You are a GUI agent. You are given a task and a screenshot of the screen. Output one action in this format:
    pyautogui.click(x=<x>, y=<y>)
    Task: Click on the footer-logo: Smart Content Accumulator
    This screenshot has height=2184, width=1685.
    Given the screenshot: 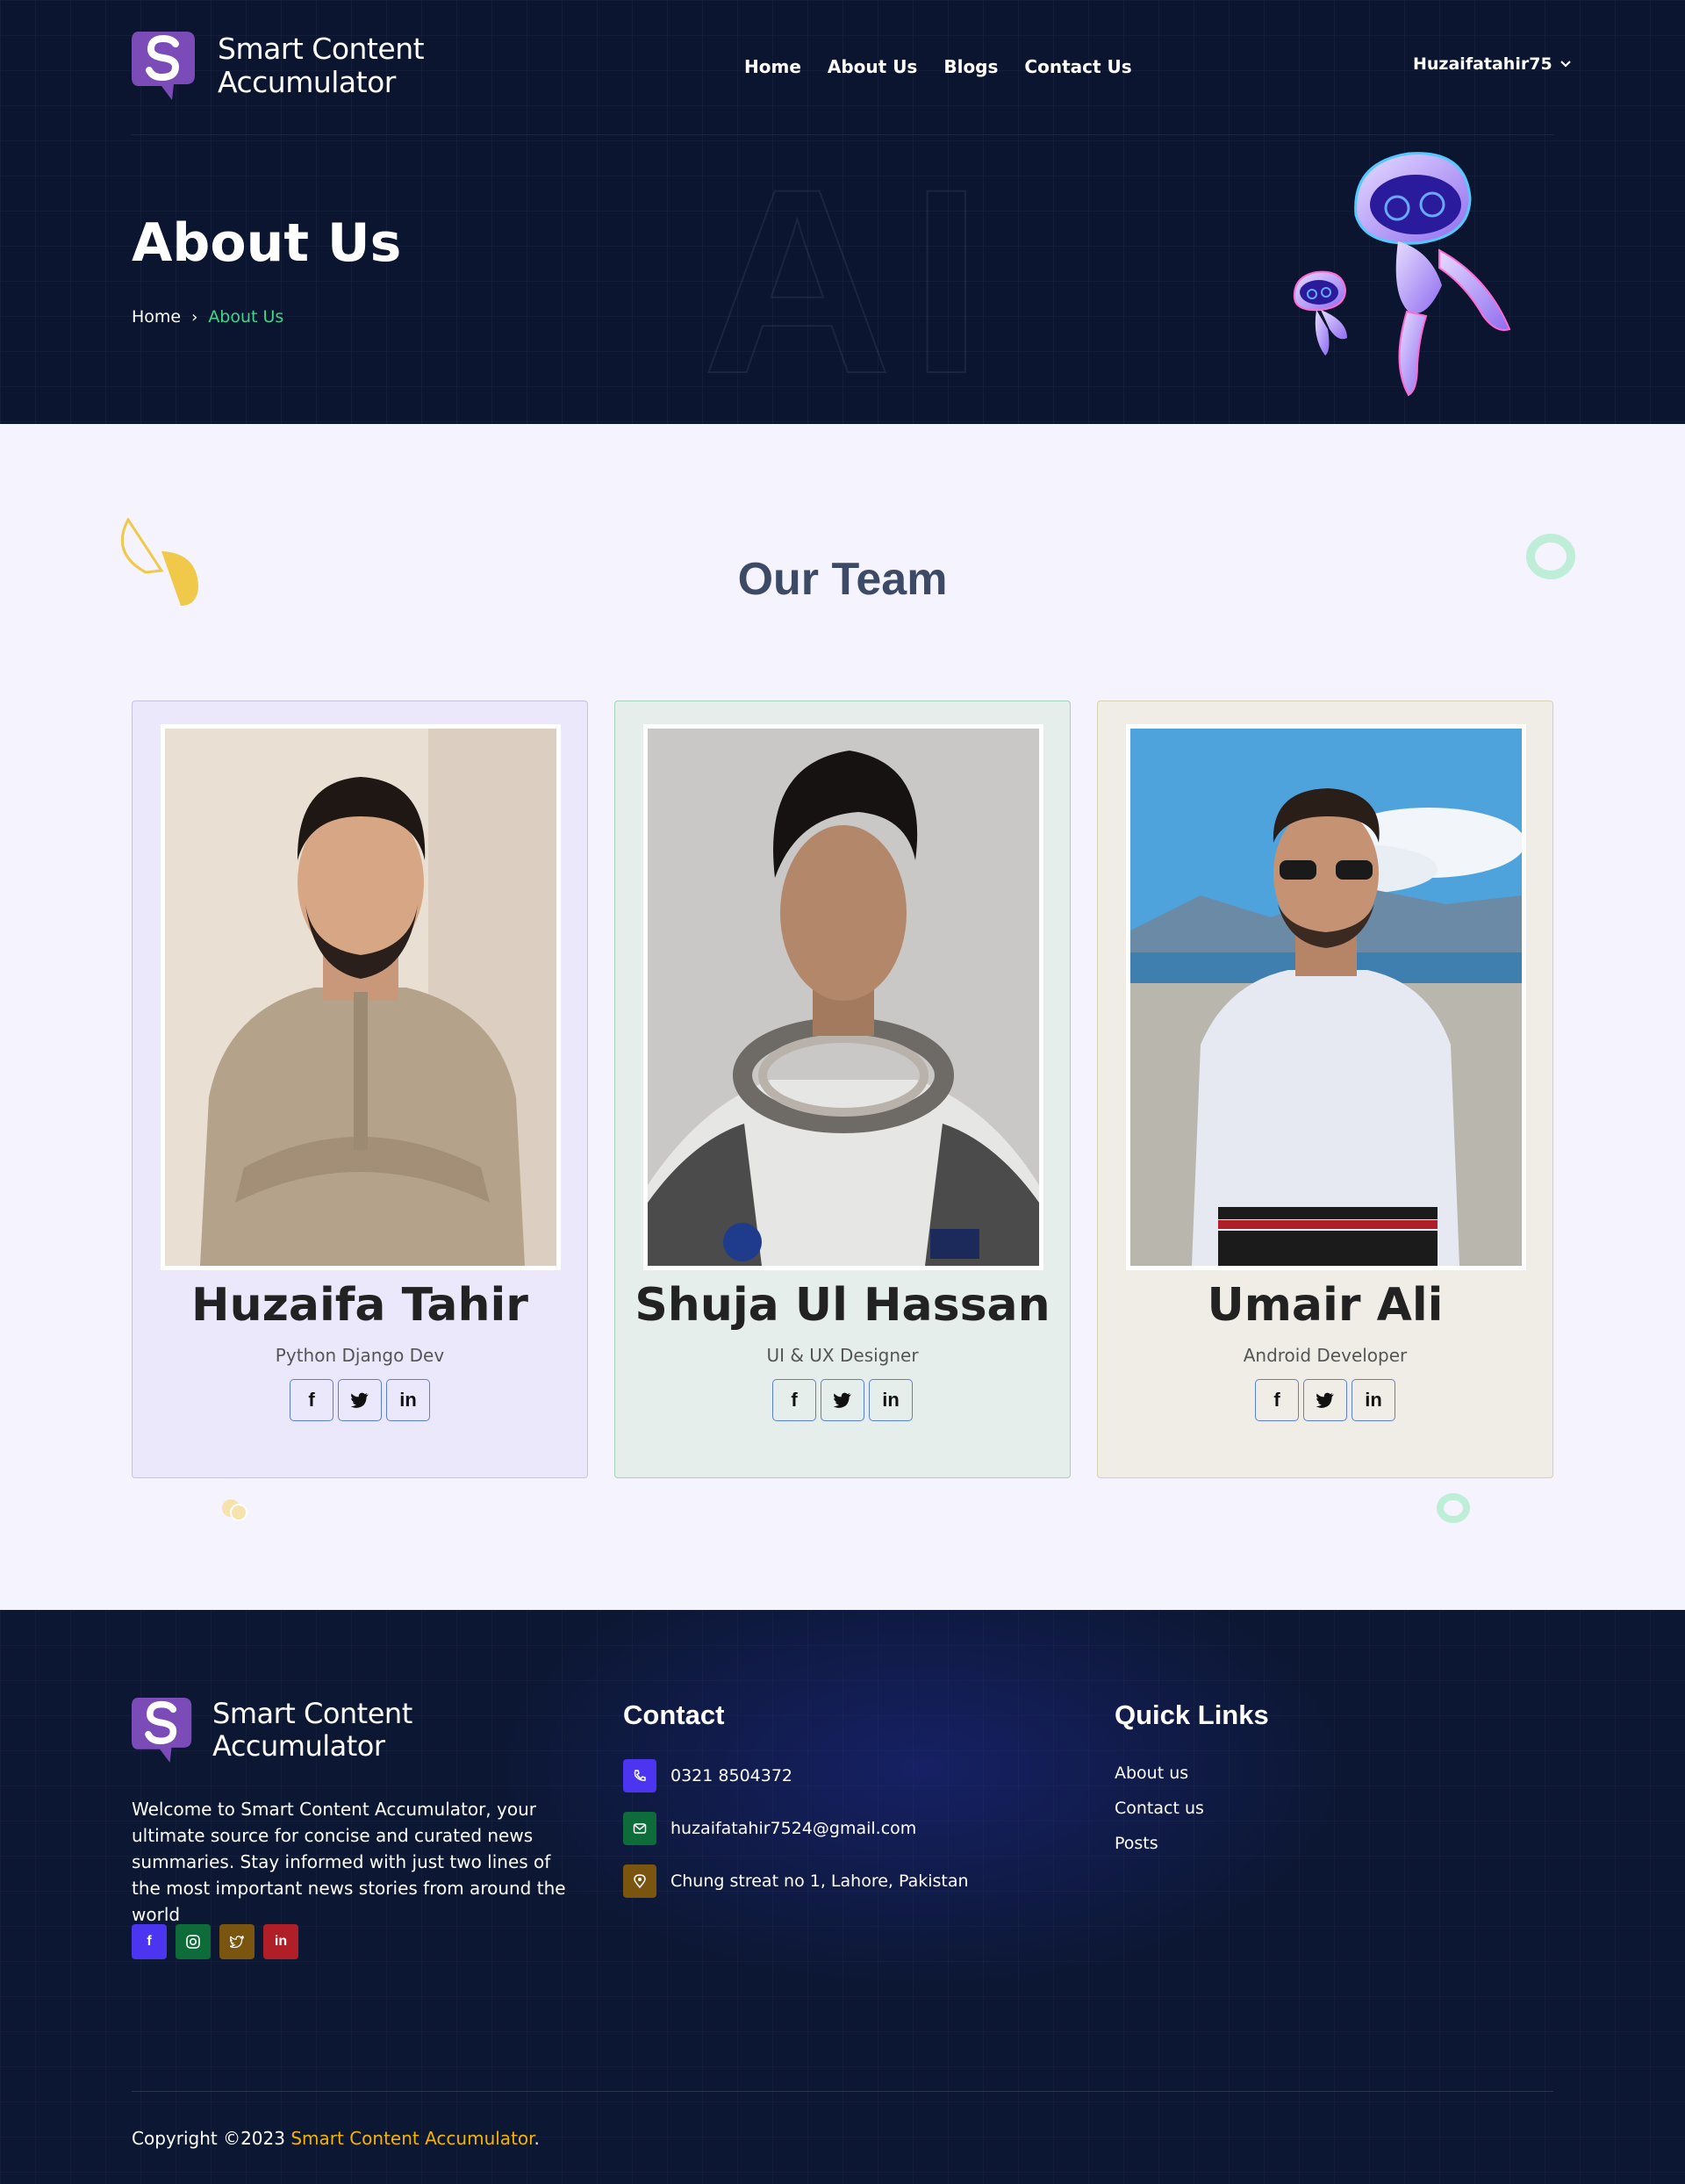 What is the action you would take?
    pyautogui.click(x=272, y=1730)
    